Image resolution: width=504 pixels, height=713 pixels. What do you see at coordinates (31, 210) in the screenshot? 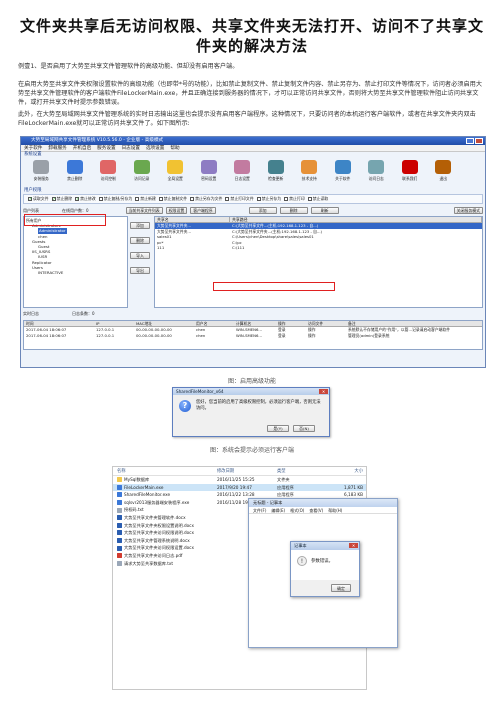
I see `user-list-label: 用户列表` at bounding box center [31, 210].